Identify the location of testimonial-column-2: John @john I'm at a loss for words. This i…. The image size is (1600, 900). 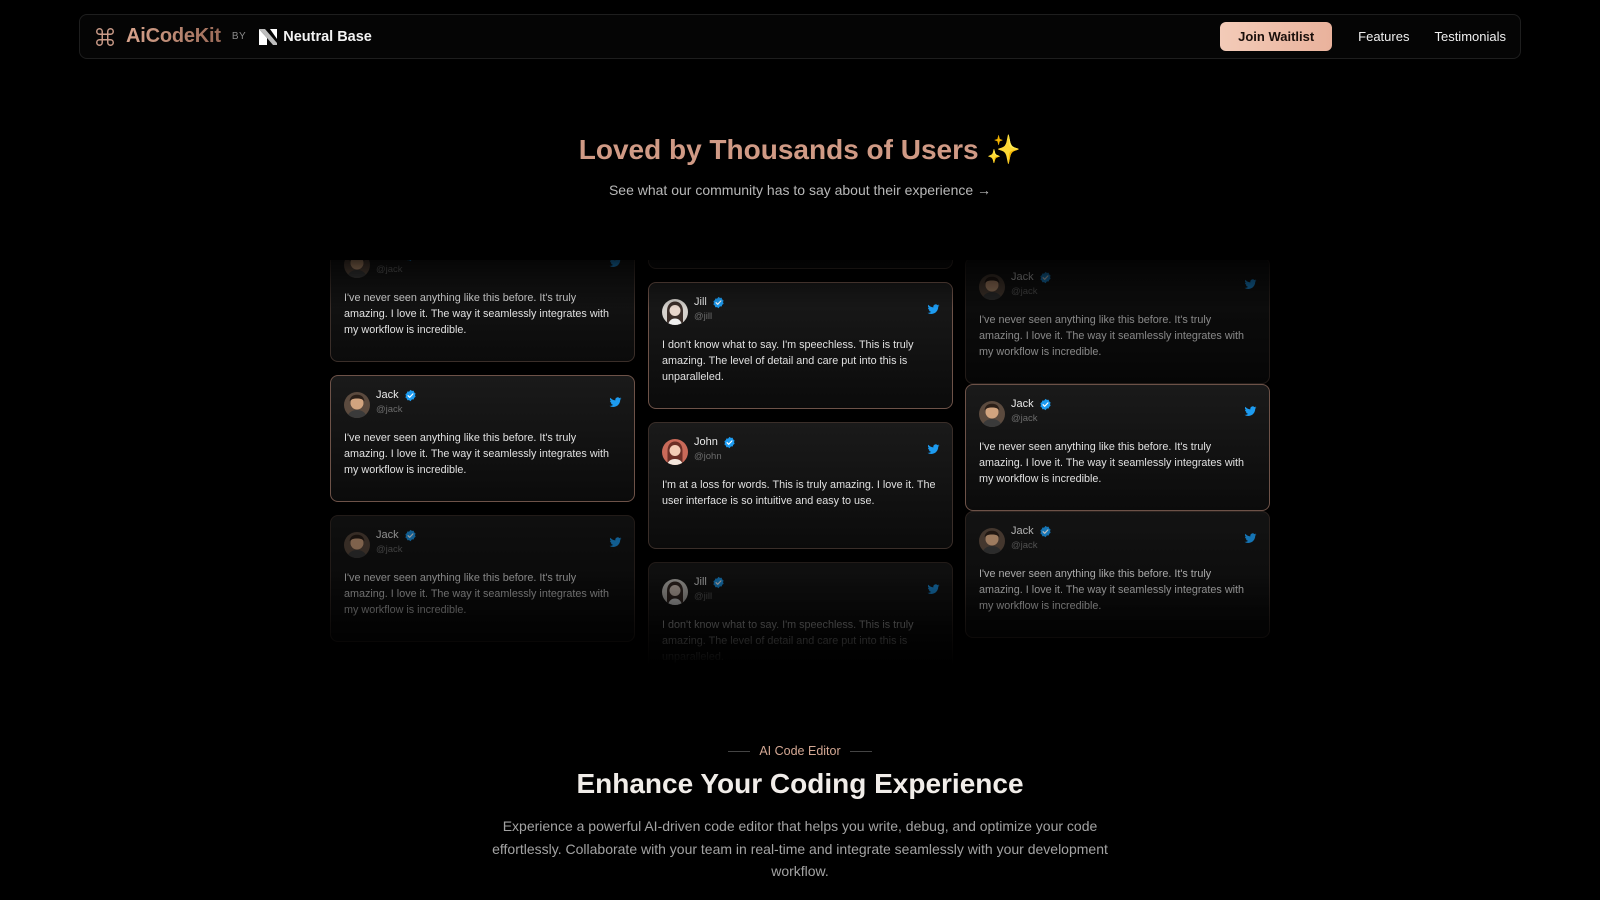
(800, 462).